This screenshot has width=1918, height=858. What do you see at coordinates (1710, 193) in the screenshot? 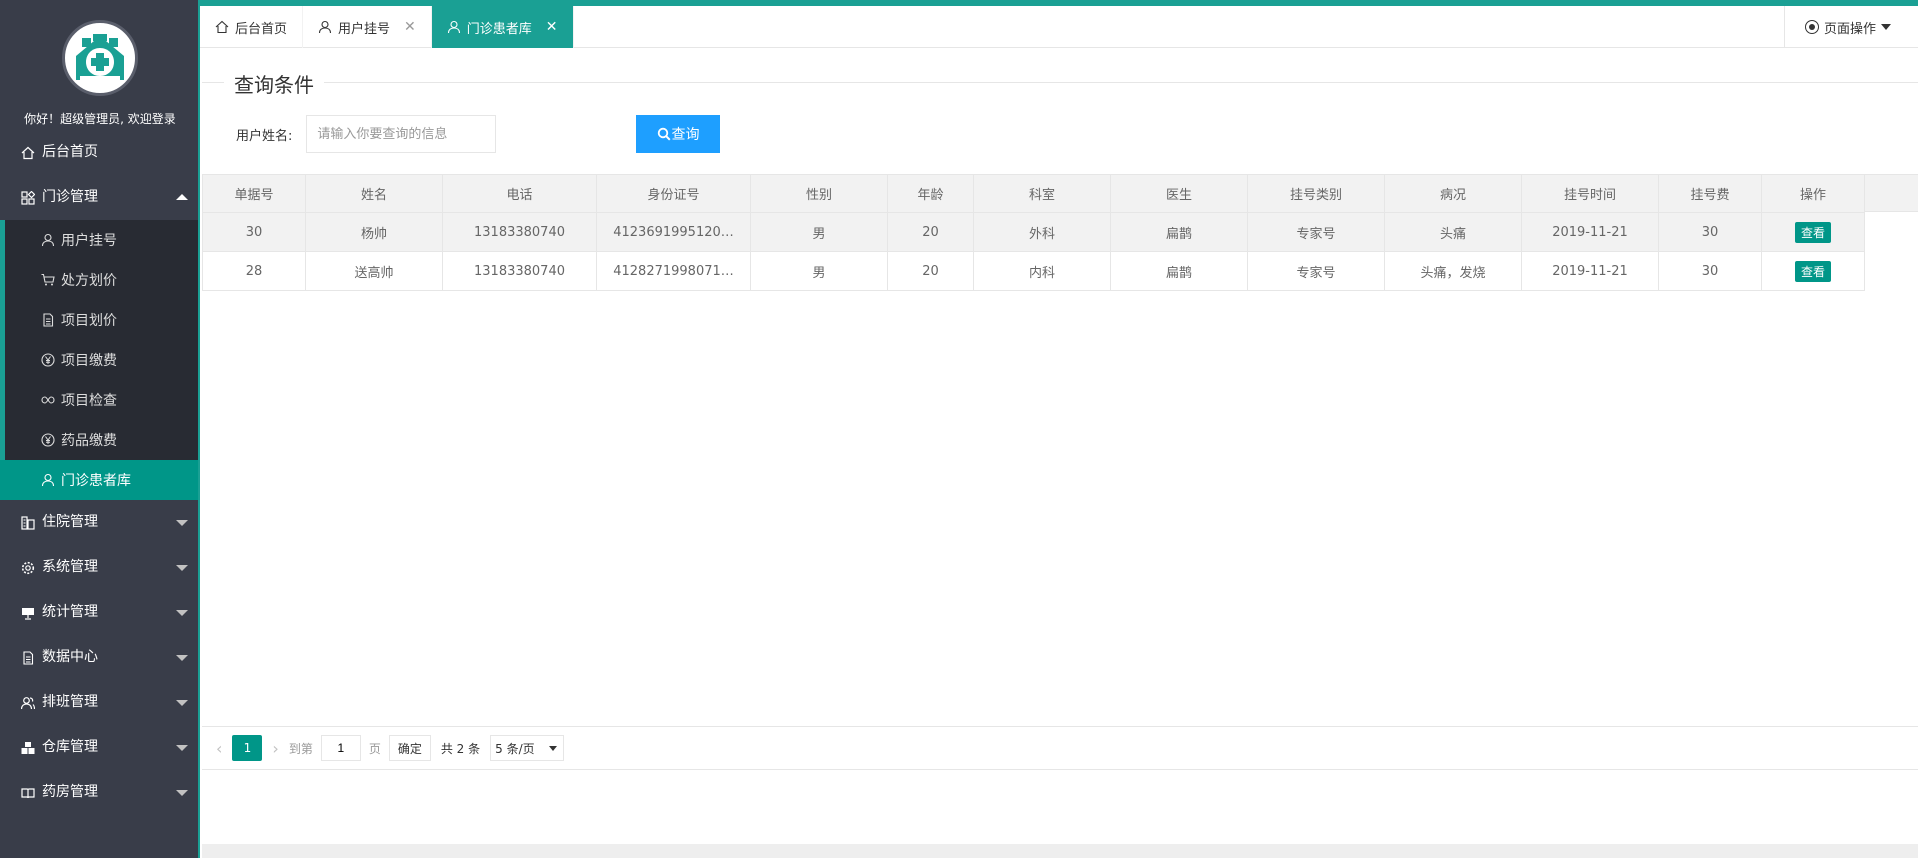
I see `column-header: 挂号费` at bounding box center [1710, 193].